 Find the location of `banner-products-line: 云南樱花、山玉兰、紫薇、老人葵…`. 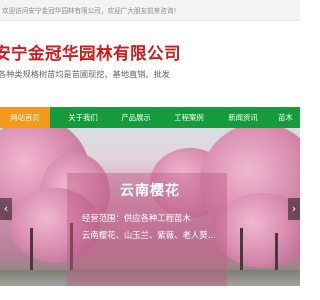

banner-products-line: 云南樱花、山玉兰、紫薇、老人葵… is located at coordinates (149, 235).